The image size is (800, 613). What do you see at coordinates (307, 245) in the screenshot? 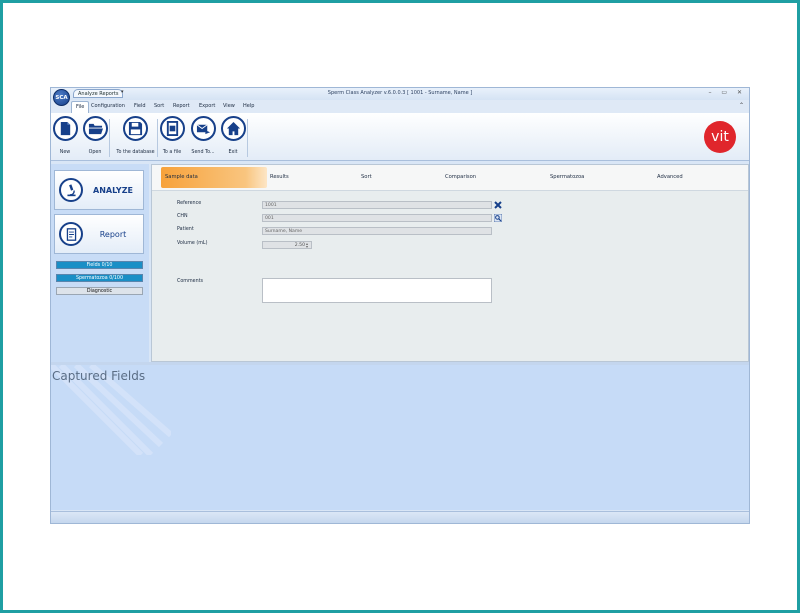
I see `stepper-arrows-icon: ▴ ▾` at bounding box center [307, 245].